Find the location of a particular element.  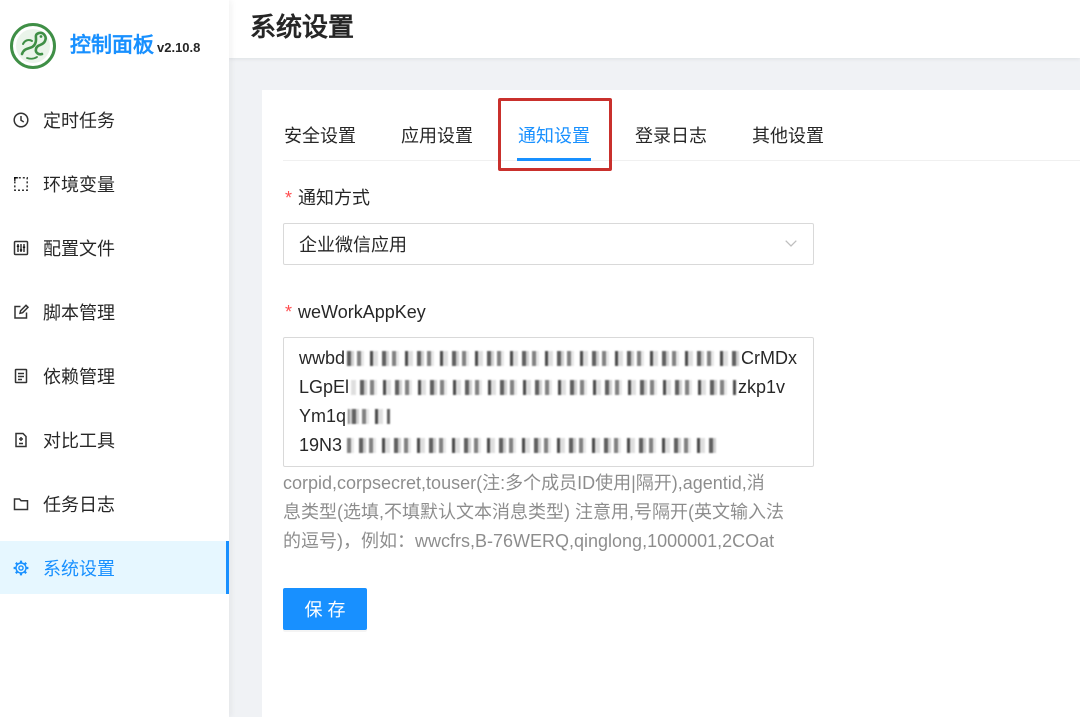

sidebar-item-label: 系统设置 is located at coordinates (79, 568).